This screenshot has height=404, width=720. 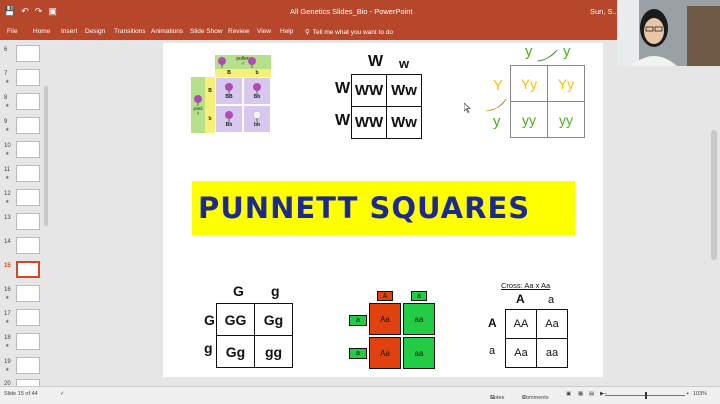 What do you see at coordinates (364, 208) in the screenshot?
I see `slide-title: PUNNETT SQUARES` at bounding box center [364, 208].